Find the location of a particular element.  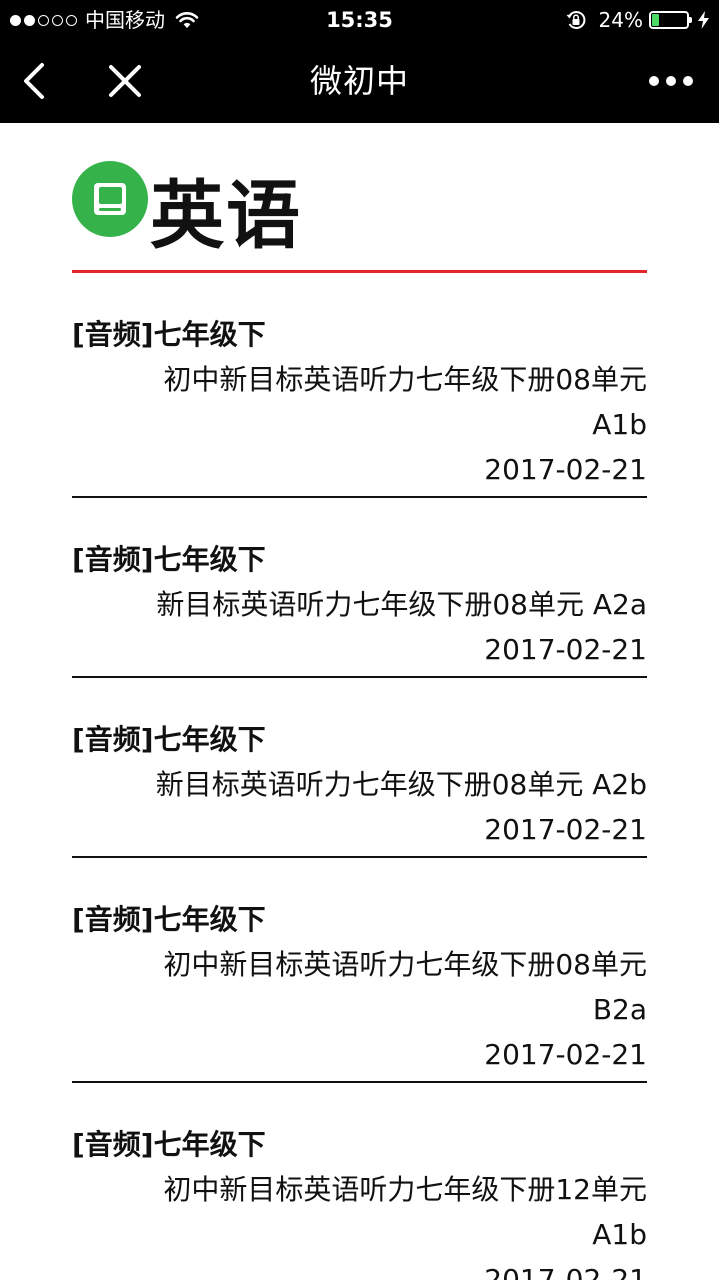

more-dots-icon is located at coordinates (671, 81).